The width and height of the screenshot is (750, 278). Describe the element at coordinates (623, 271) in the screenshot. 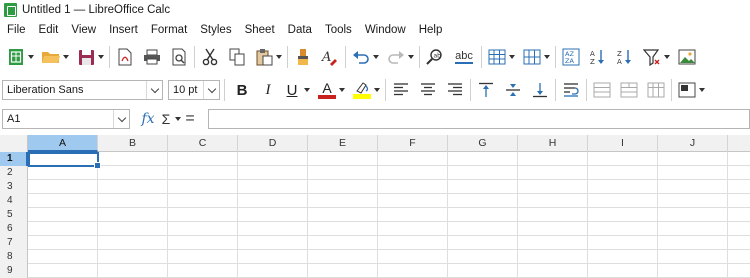

I see `cell-i9` at that location.